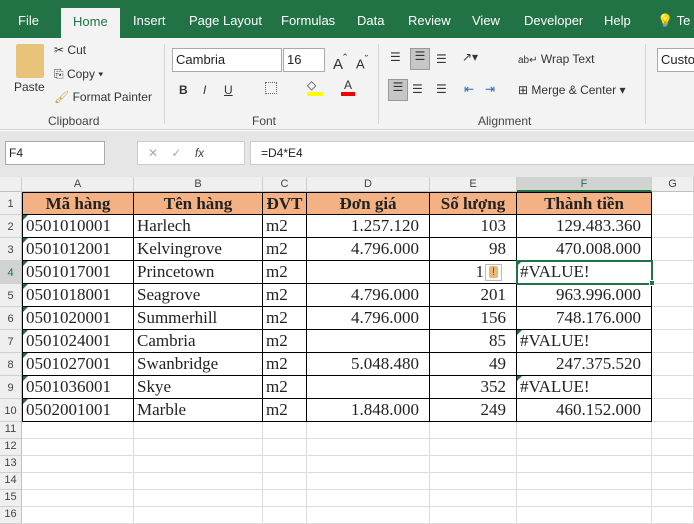 The width and height of the screenshot is (694, 524). Describe the element at coordinates (90, 23) in the screenshot. I see `tab-home: Home` at that location.